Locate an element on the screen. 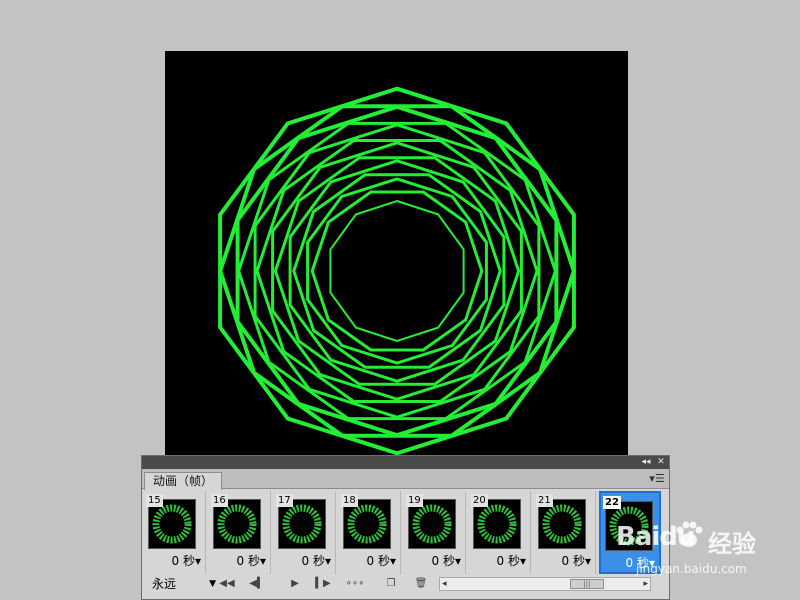 The height and width of the screenshot is (600, 800). panel-tab-bar: 动画（帧） ▾☰ is located at coordinates (405, 479).